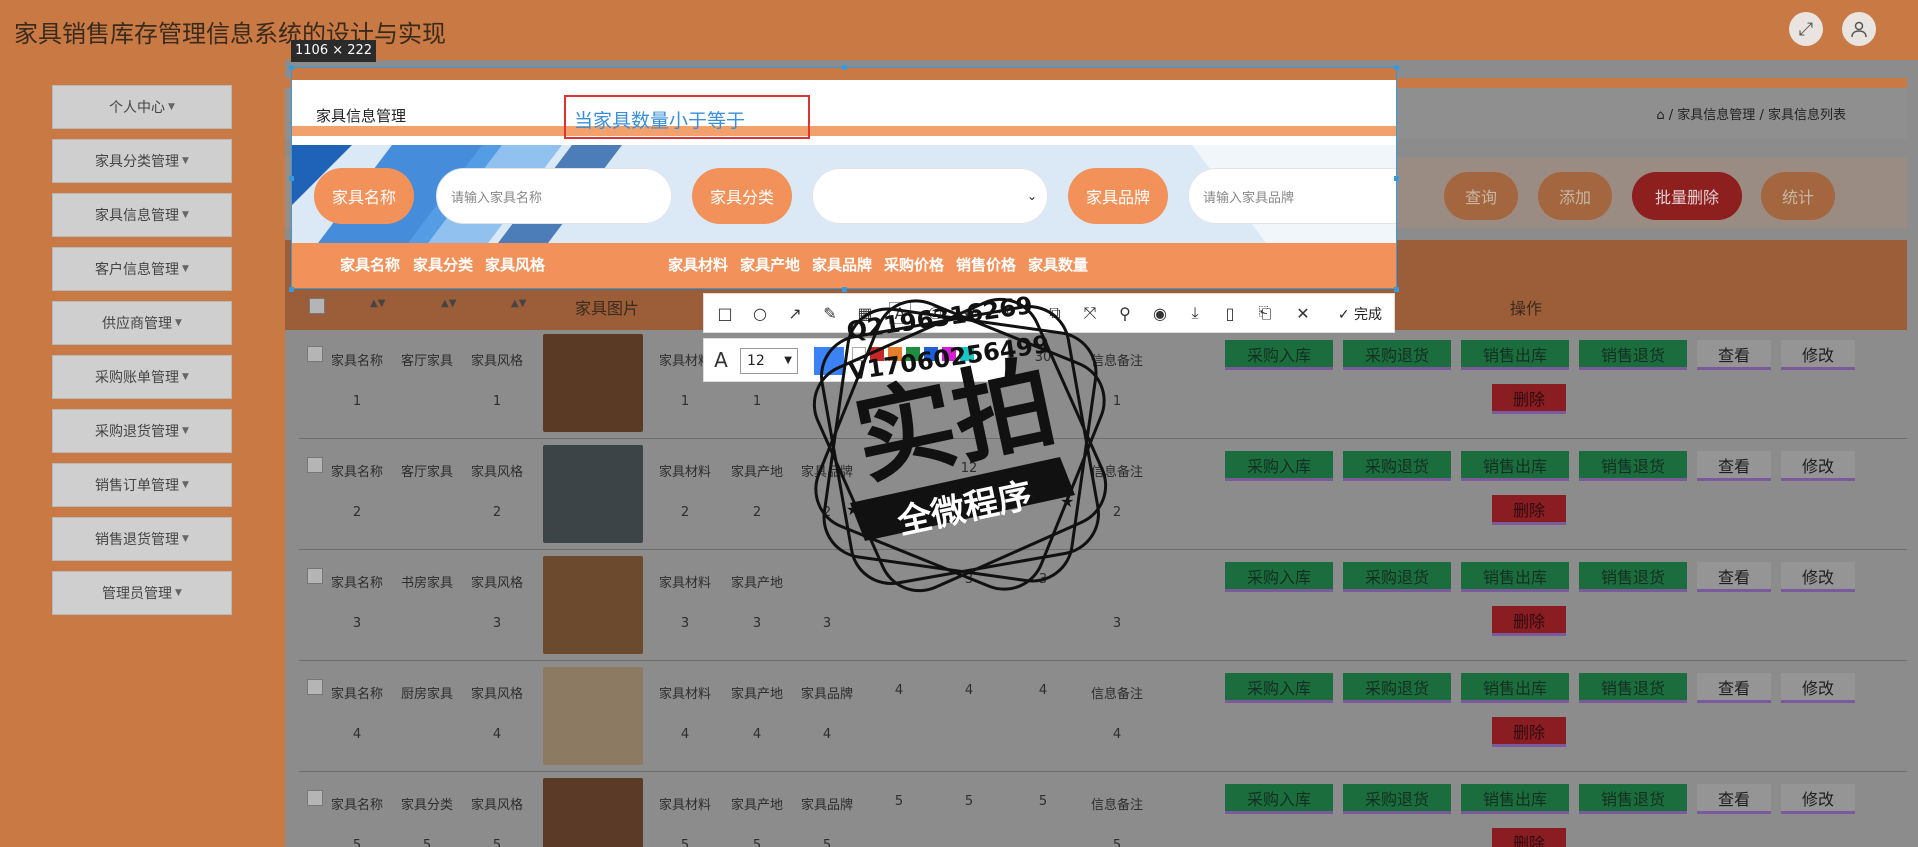  I want to click on search-input-brand: 请输入家具品牌, so click(1292, 196).